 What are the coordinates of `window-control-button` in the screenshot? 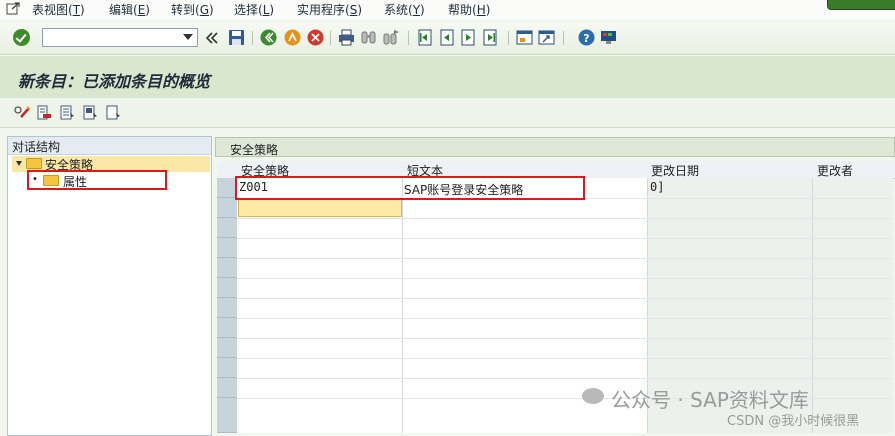 It's located at (861, 5).